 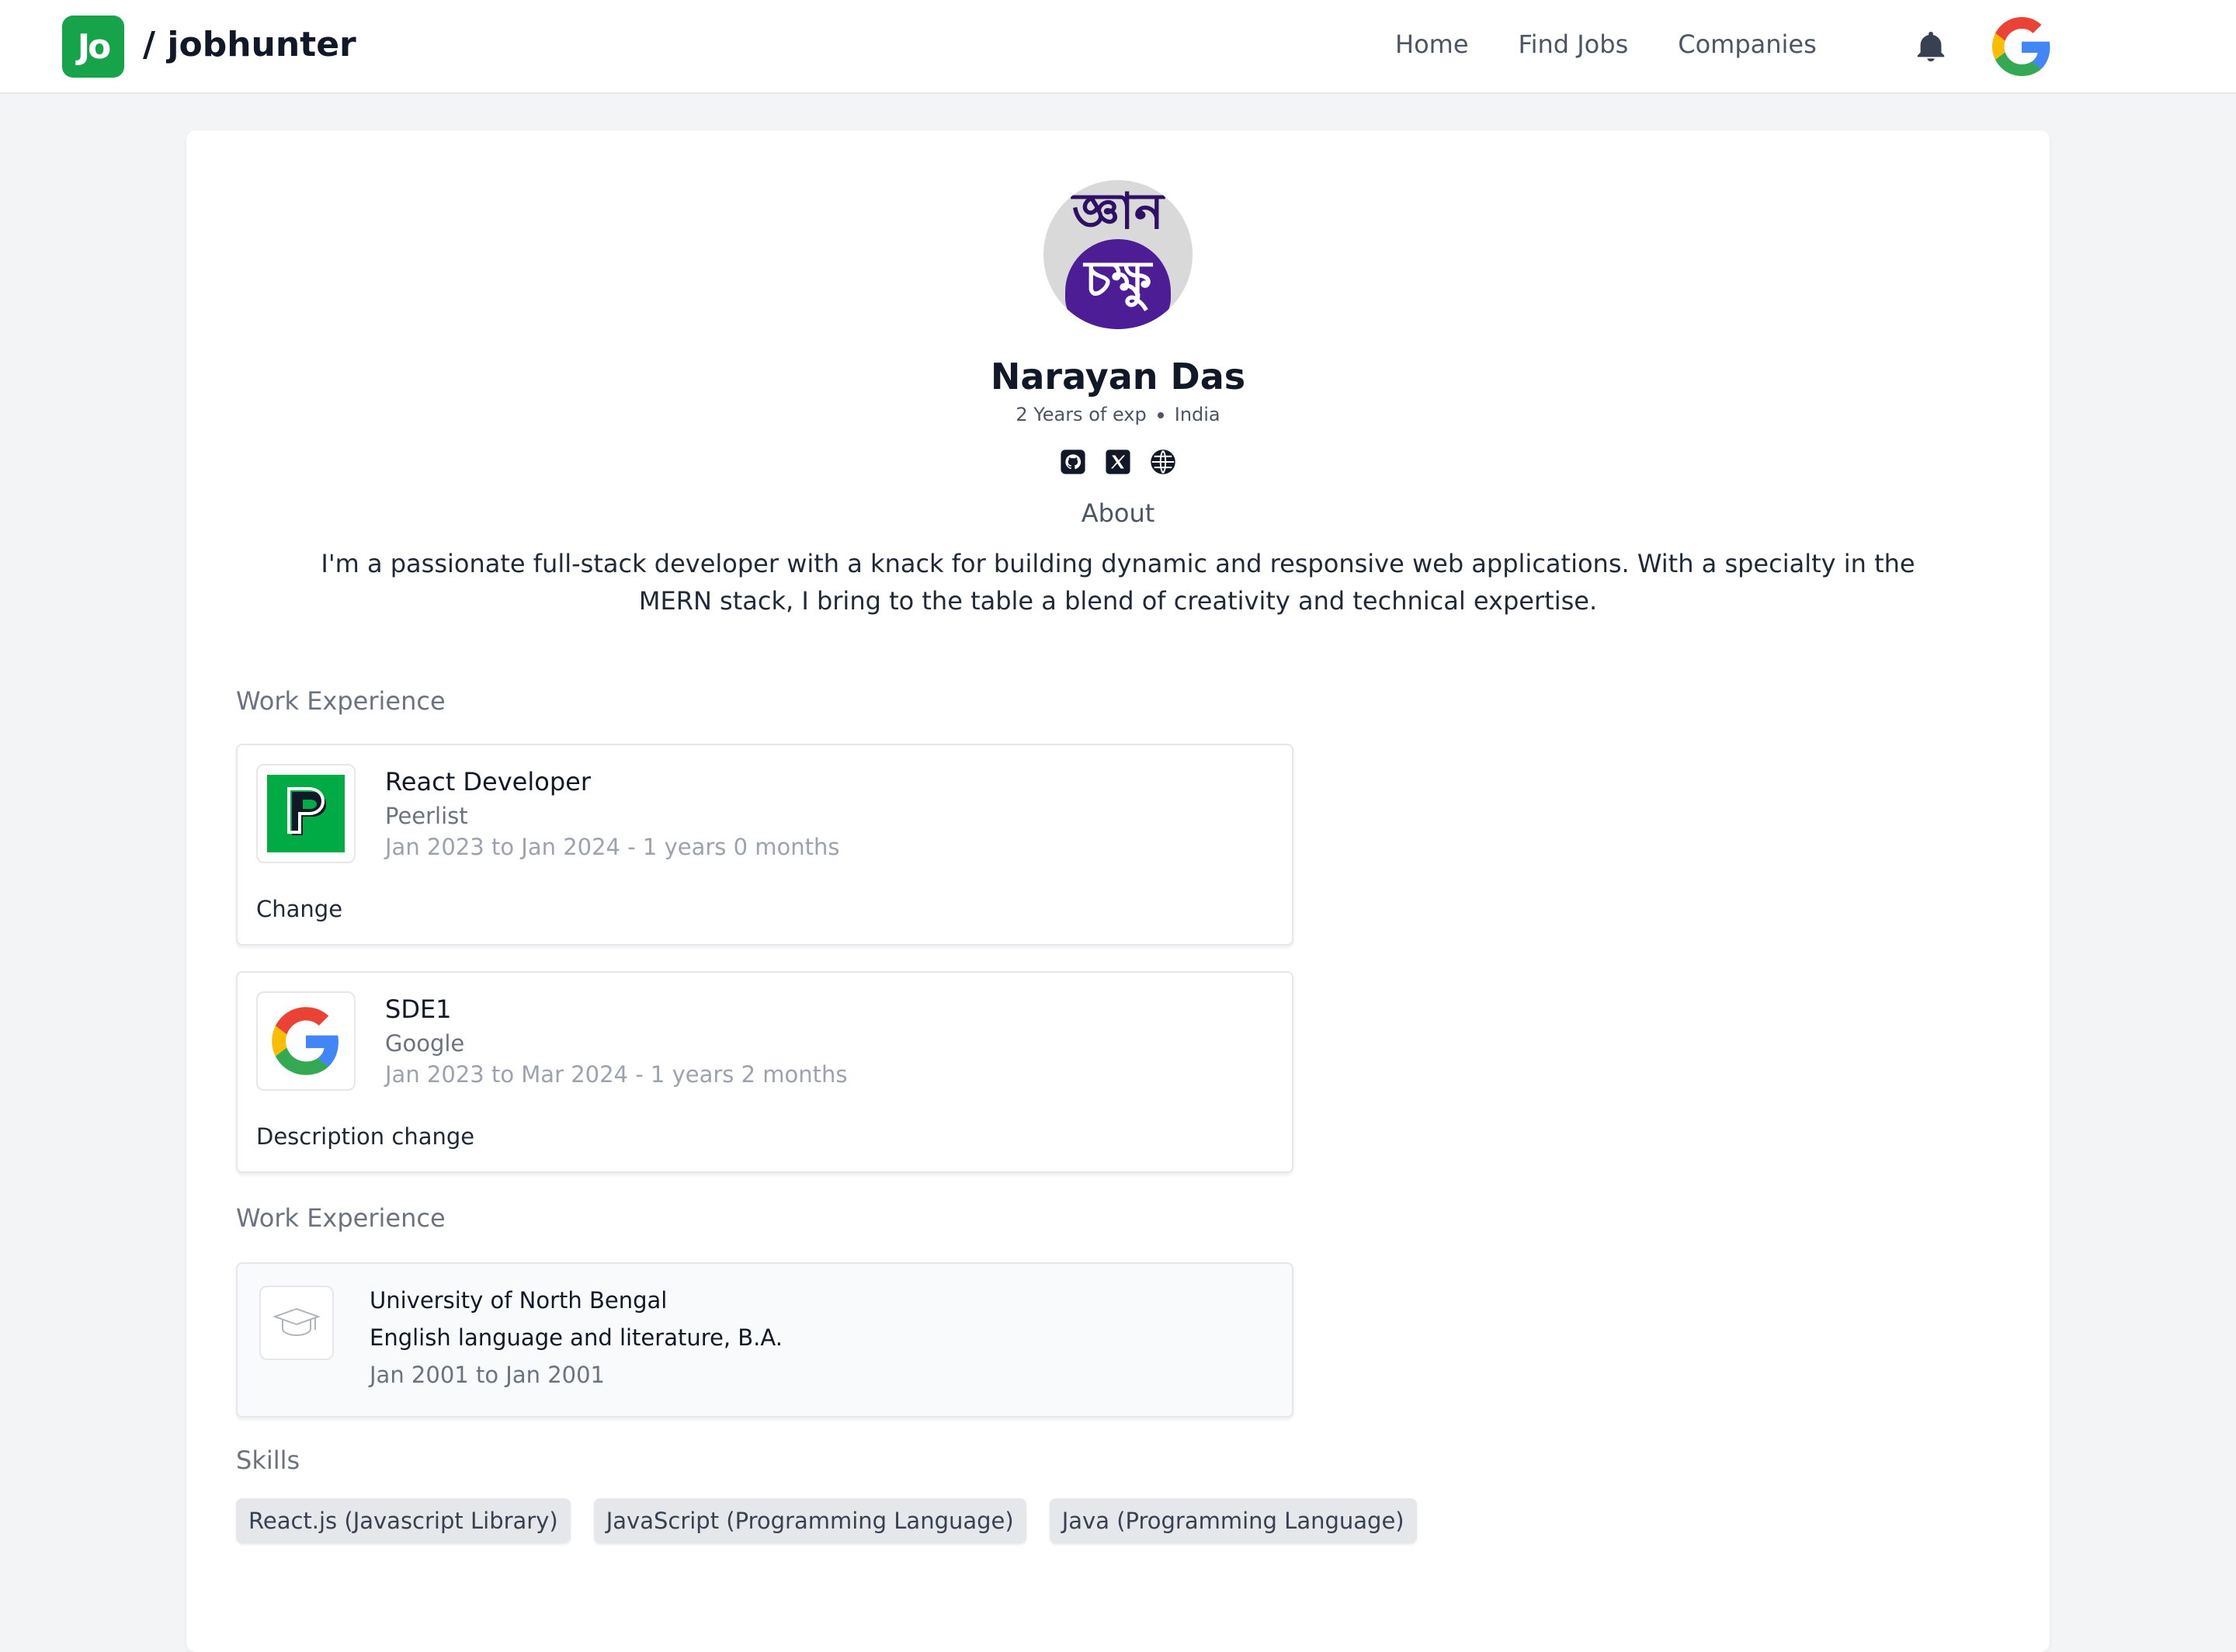 What do you see at coordinates (299, 909) in the screenshot?
I see `job-description: Change` at bounding box center [299, 909].